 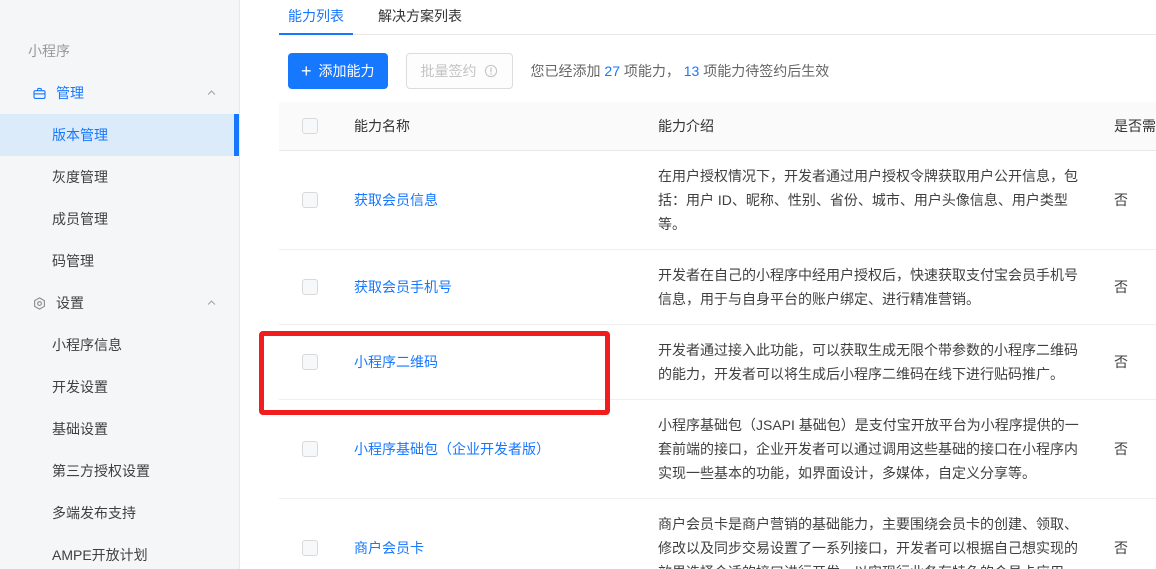 What do you see at coordinates (119, 303) in the screenshot?
I see `sidebar-item-settings-group: 设置` at bounding box center [119, 303].